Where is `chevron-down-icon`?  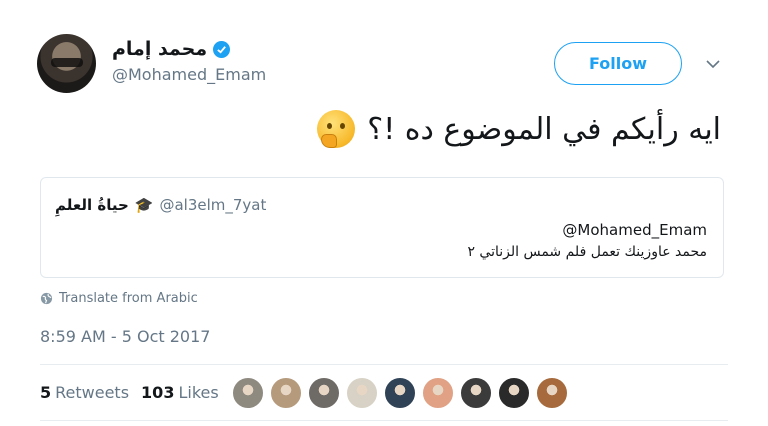 chevron-down-icon is located at coordinates (713, 64).